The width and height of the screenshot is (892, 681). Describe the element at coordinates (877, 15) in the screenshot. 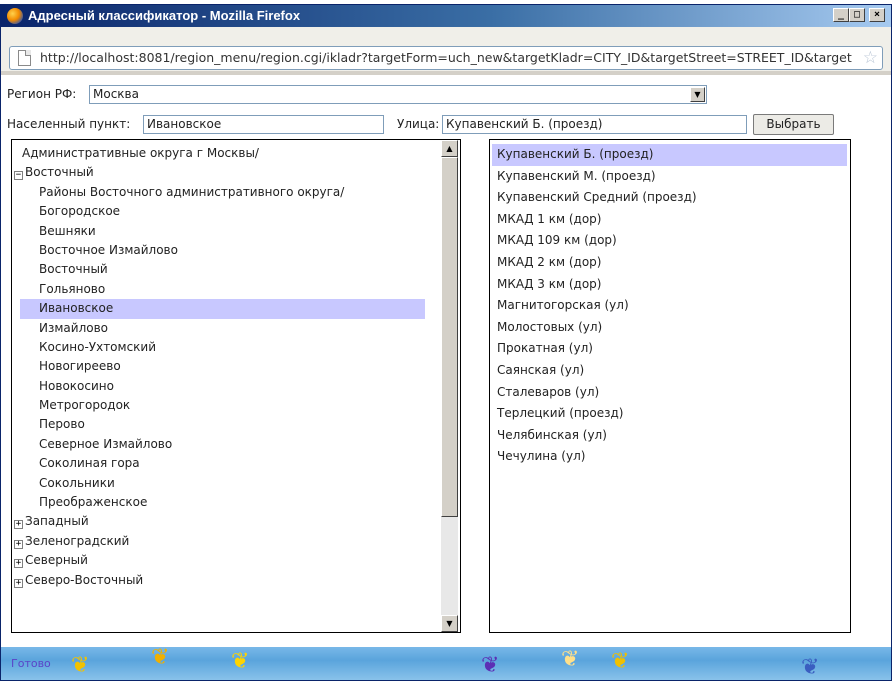

I see `close-button: ×` at that location.